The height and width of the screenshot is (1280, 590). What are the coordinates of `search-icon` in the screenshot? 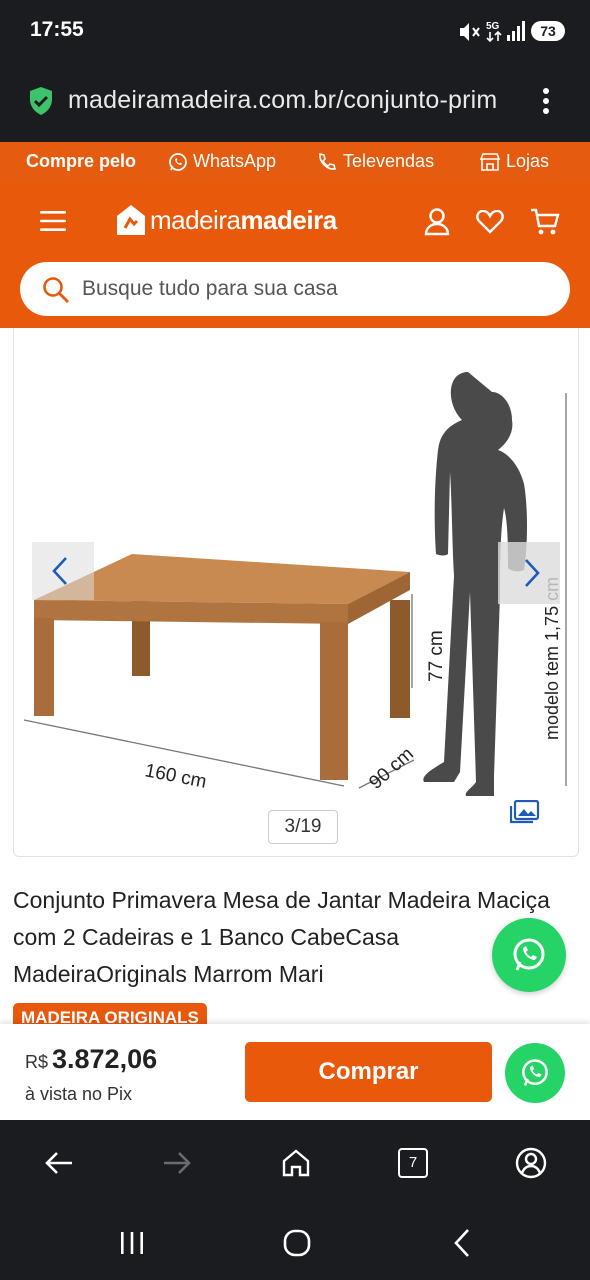 It's located at (56, 290).